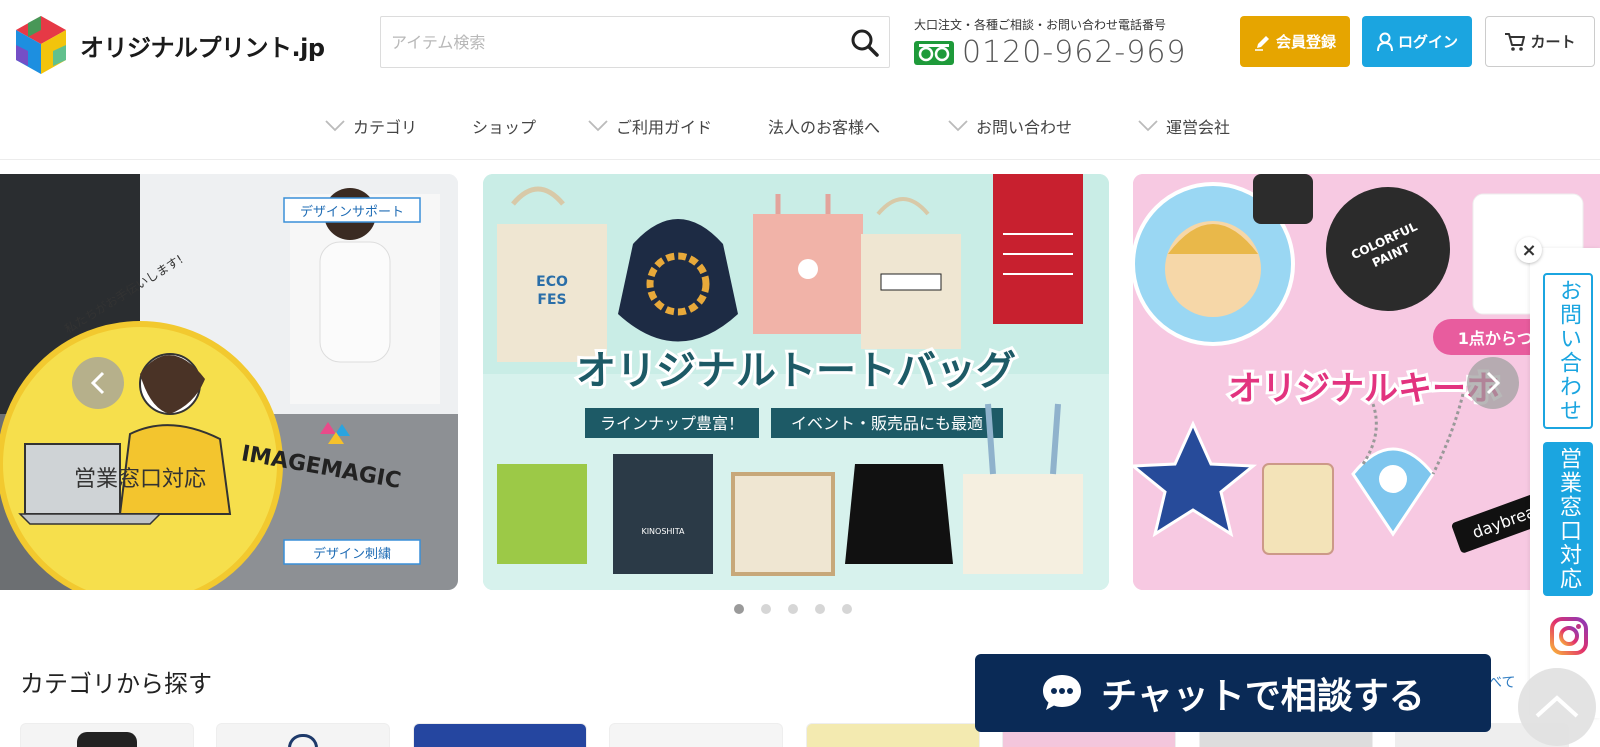 The image size is (1600, 747). I want to click on chevron-left-icon, so click(97, 383).